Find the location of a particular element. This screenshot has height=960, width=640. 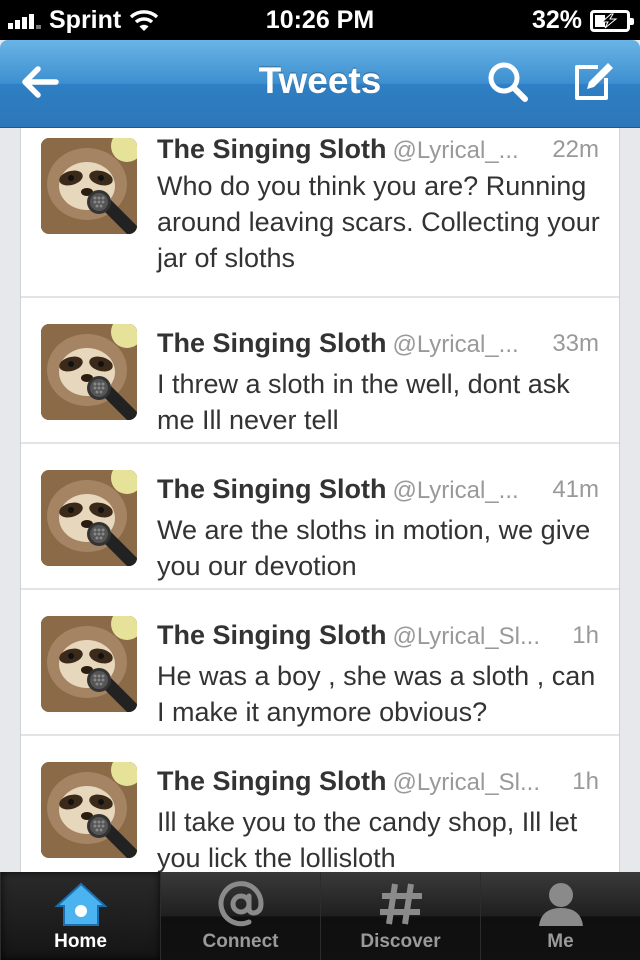

tab-label: Connect is located at coordinates (240, 941).